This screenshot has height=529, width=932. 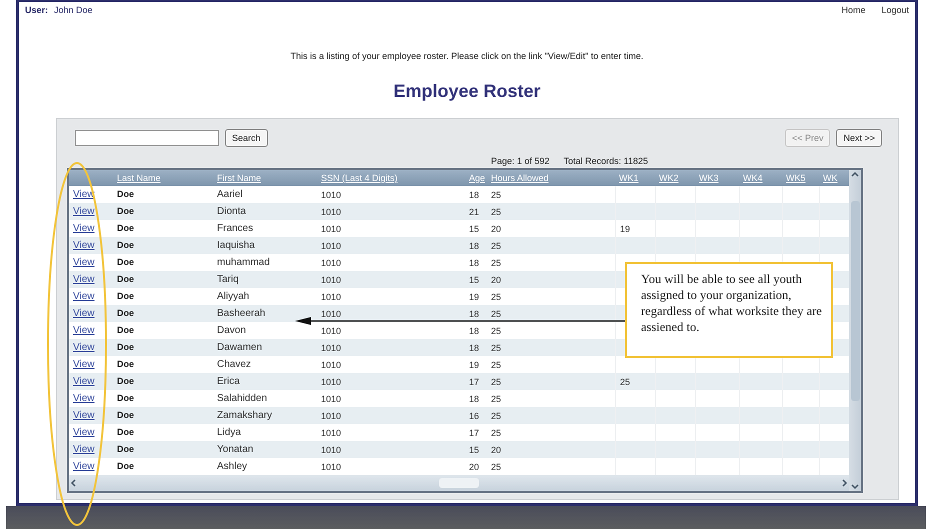 What do you see at coordinates (239, 347) in the screenshot?
I see `table-cell: Dawamen` at bounding box center [239, 347].